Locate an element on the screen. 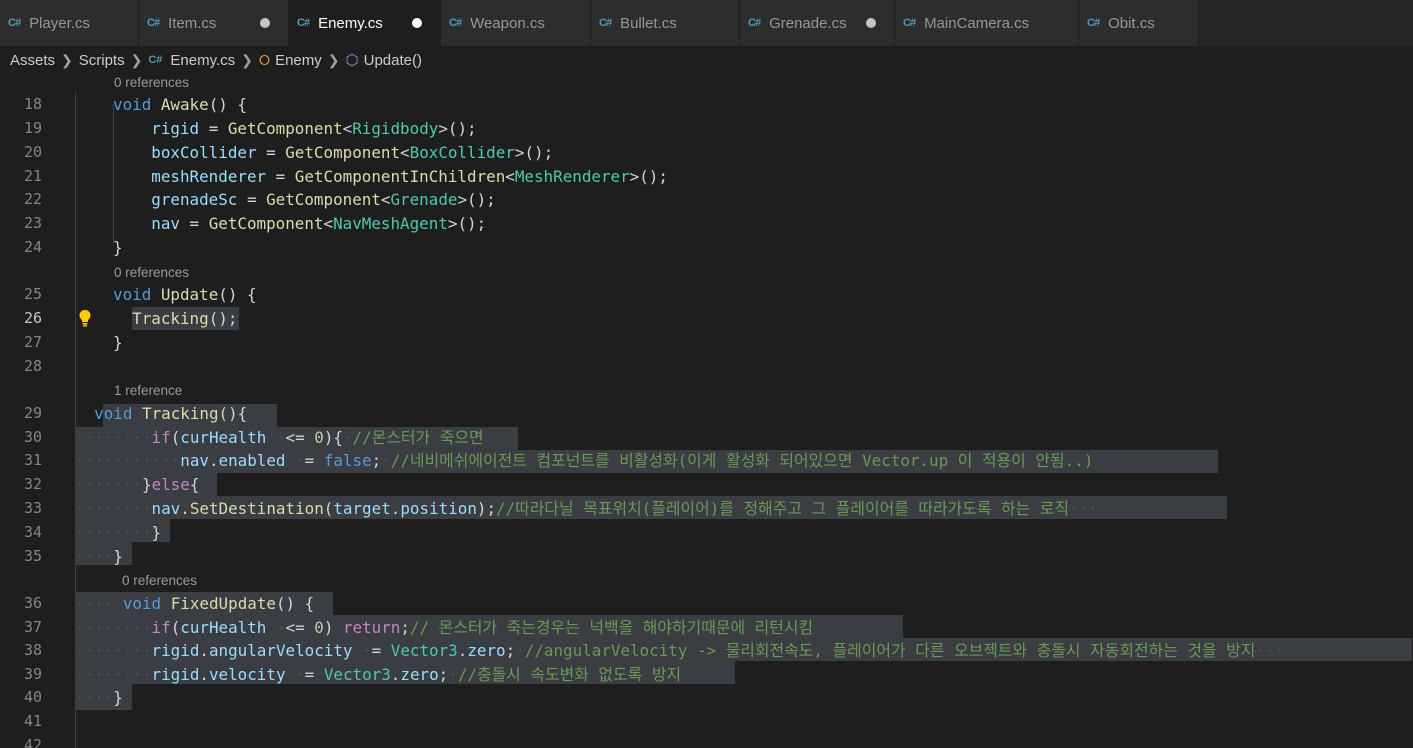 The height and width of the screenshot is (748, 1413). tab-obit: C# Obit.cs is located at coordinates (1139, 23).